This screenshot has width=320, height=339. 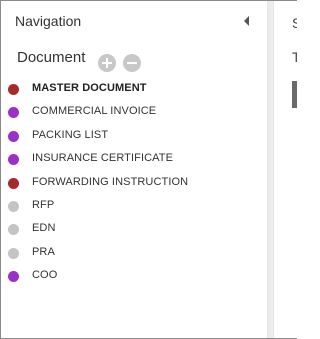 I want to click on document-label: RFP, so click(x=43, y=204).